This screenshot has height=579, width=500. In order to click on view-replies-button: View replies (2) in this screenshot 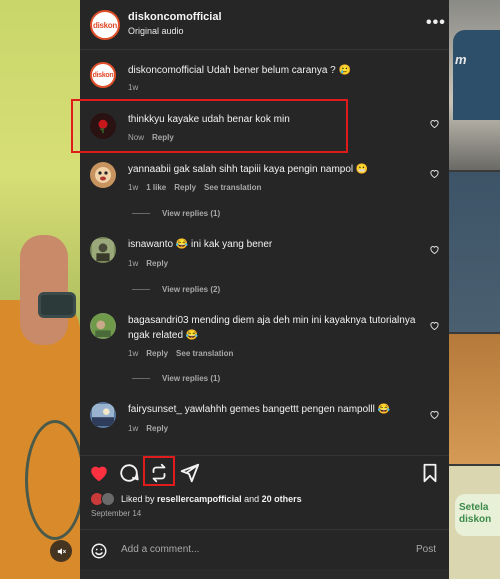, I will do `click(176, 289)`.